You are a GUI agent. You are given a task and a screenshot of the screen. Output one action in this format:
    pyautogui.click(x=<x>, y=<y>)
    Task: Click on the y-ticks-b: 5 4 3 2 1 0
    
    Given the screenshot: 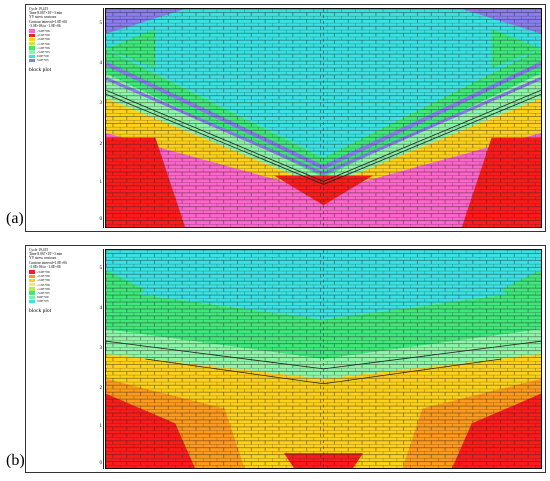 What is the action you would take?
    pyautogui.click(x=97, y=359)
    